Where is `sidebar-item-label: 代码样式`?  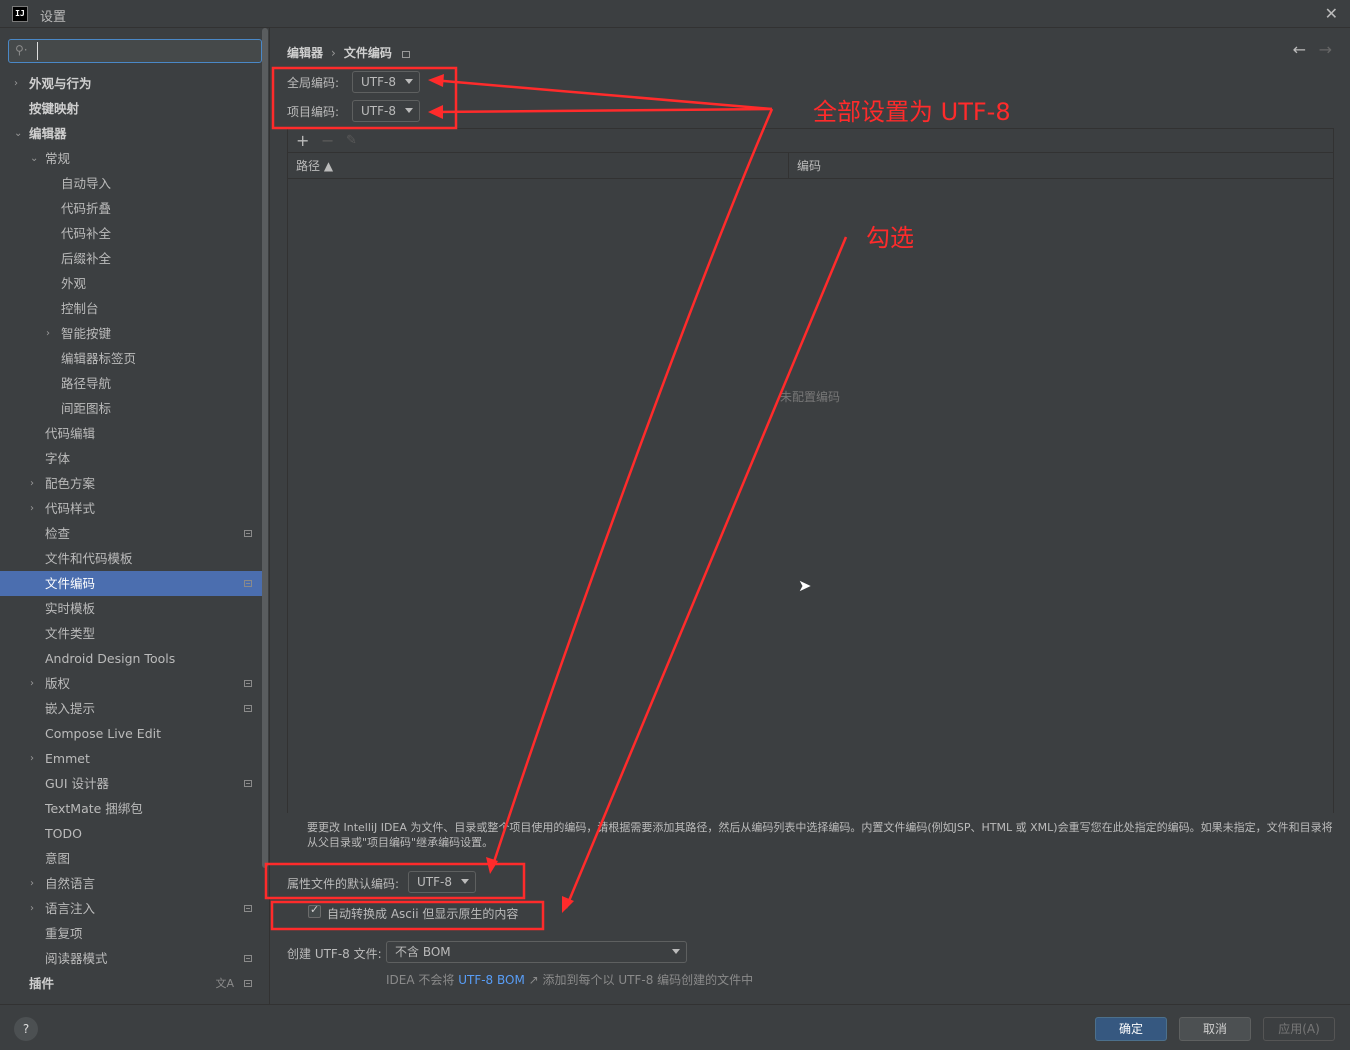
sidebar-item-label: 代码样式 is located at coordinates (70, 508).